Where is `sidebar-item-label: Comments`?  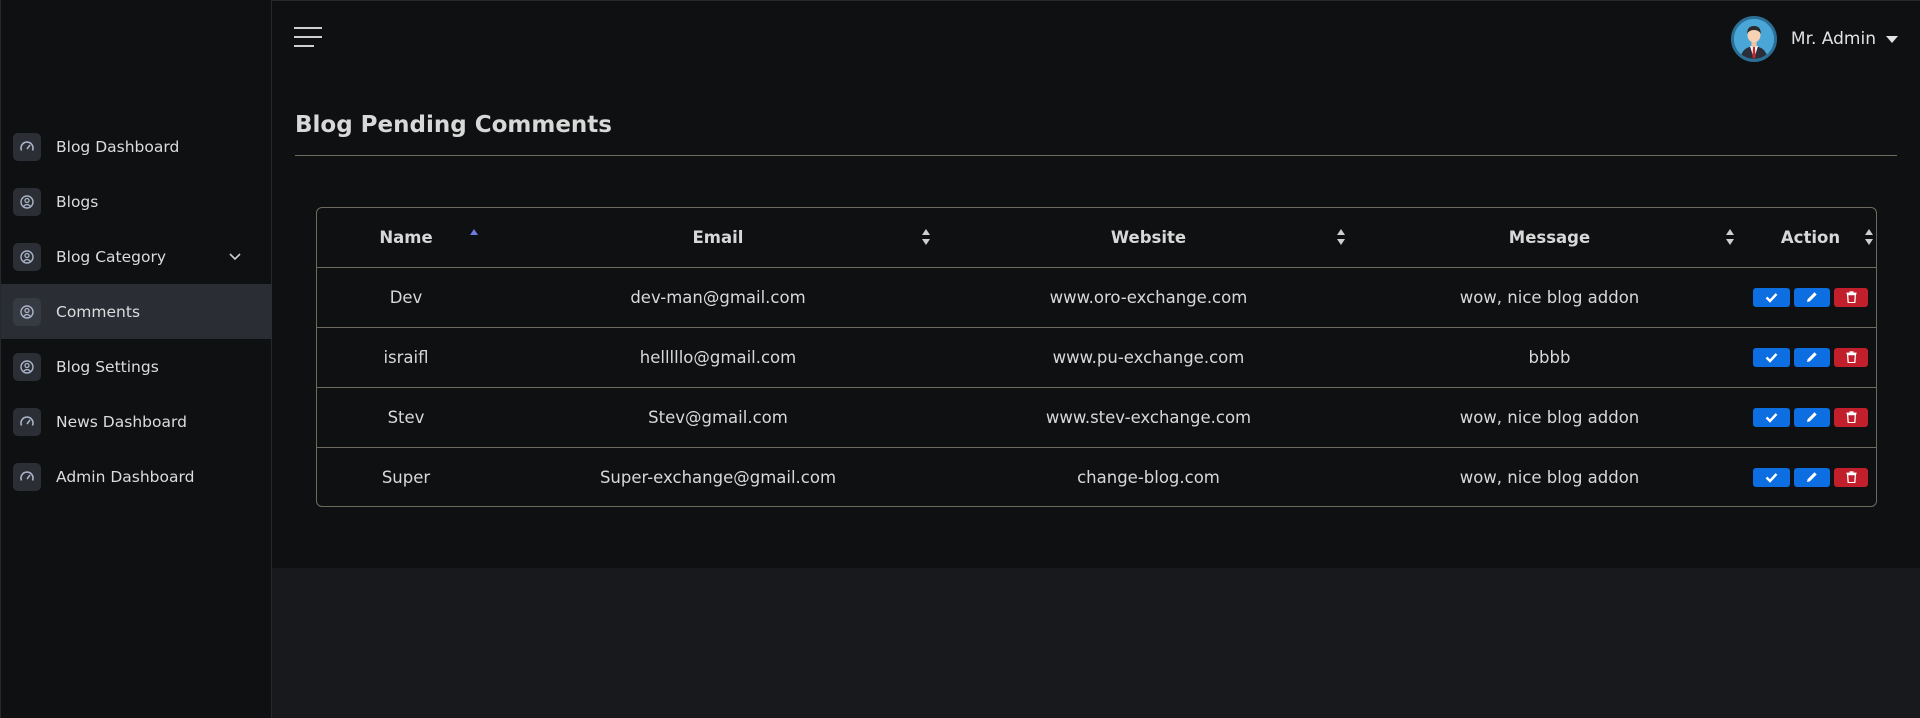
sidebar-item-label: Comments is located at coordinates (98, 311).